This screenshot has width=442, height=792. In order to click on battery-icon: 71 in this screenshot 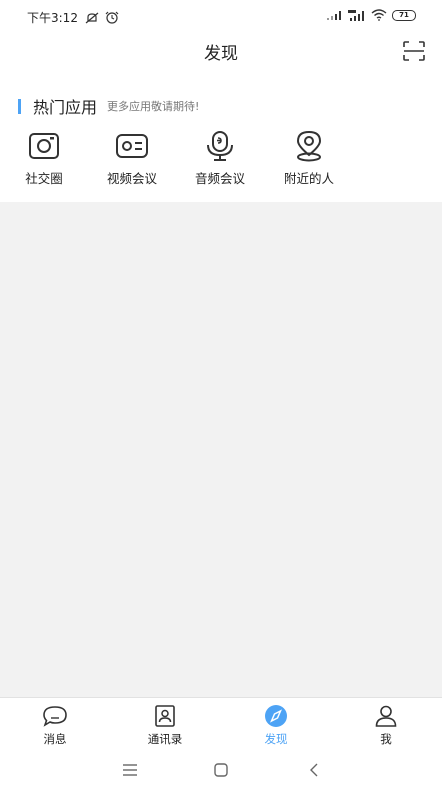, I will do `click(404, 15)`.